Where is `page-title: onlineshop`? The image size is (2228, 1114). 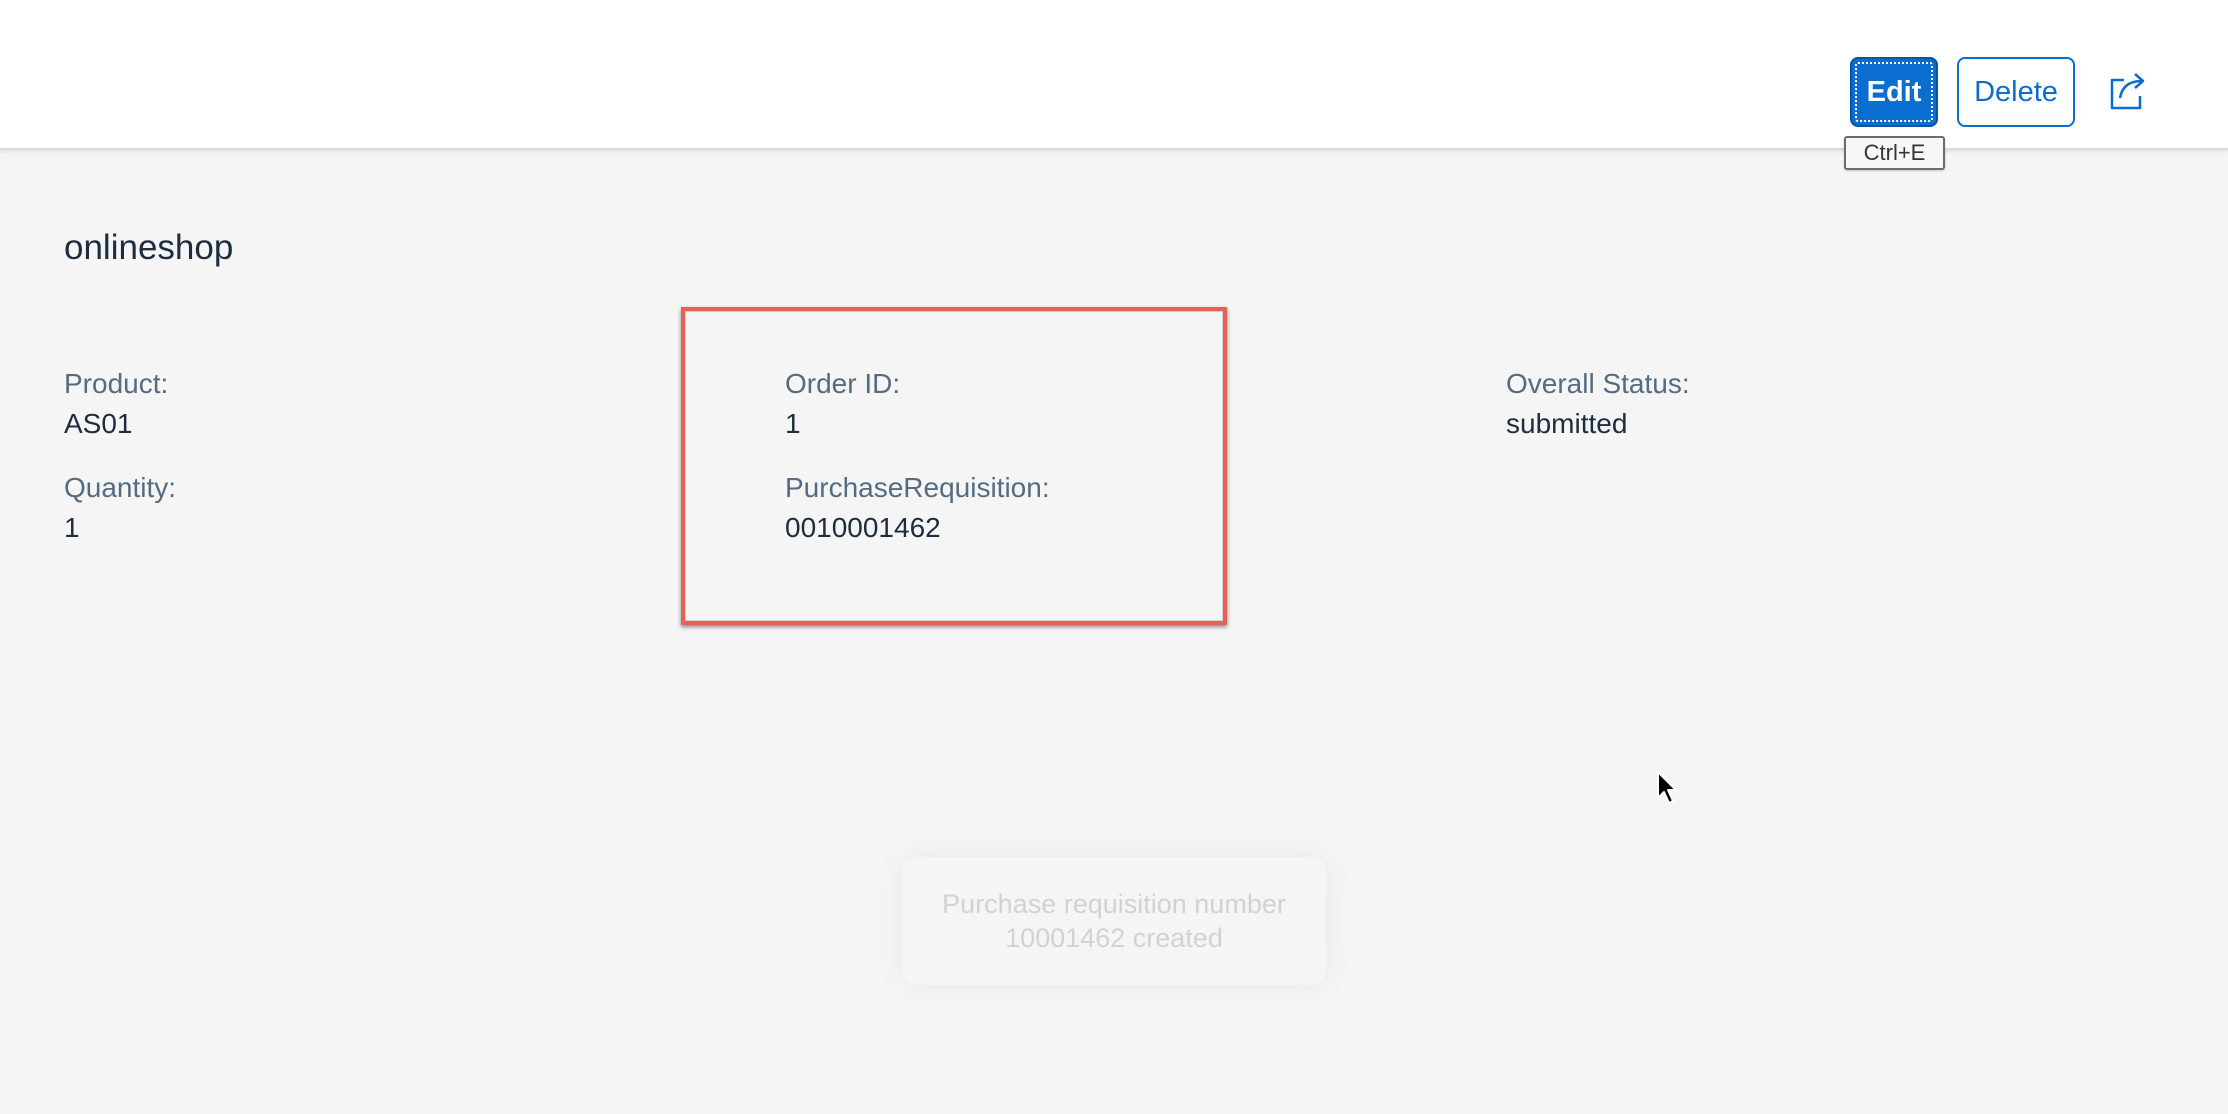
page-title: onlineshop is located at coordinates (149, 247).